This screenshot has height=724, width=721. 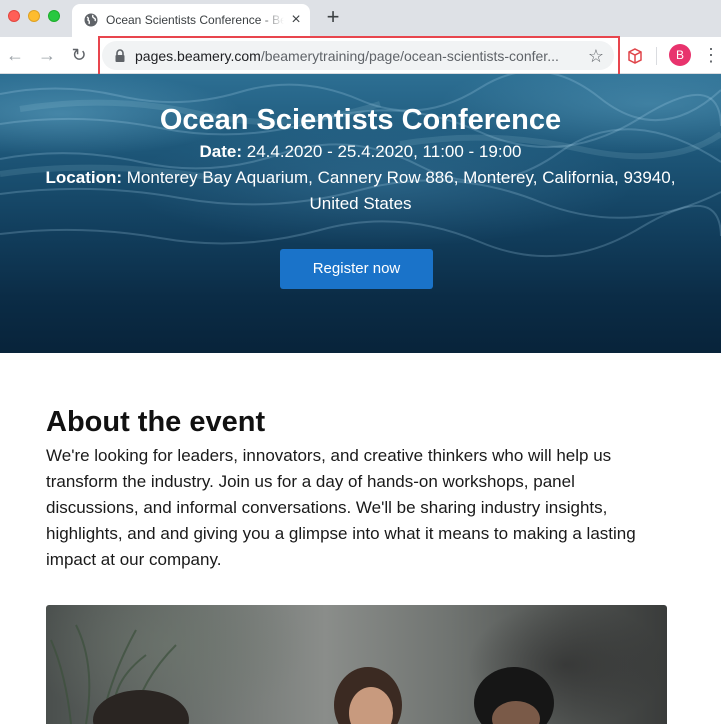 What do you see at coordinates (680, 55) in the screenshot?
I see `avatar: B` at bounding box center [680, 55].